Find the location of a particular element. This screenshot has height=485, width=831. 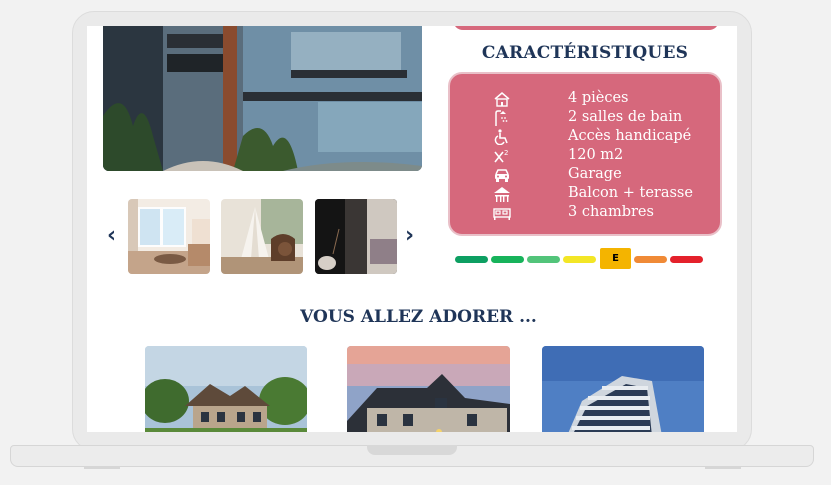

feature-area: 2 120 m2 is located at coordinates (587, 156).